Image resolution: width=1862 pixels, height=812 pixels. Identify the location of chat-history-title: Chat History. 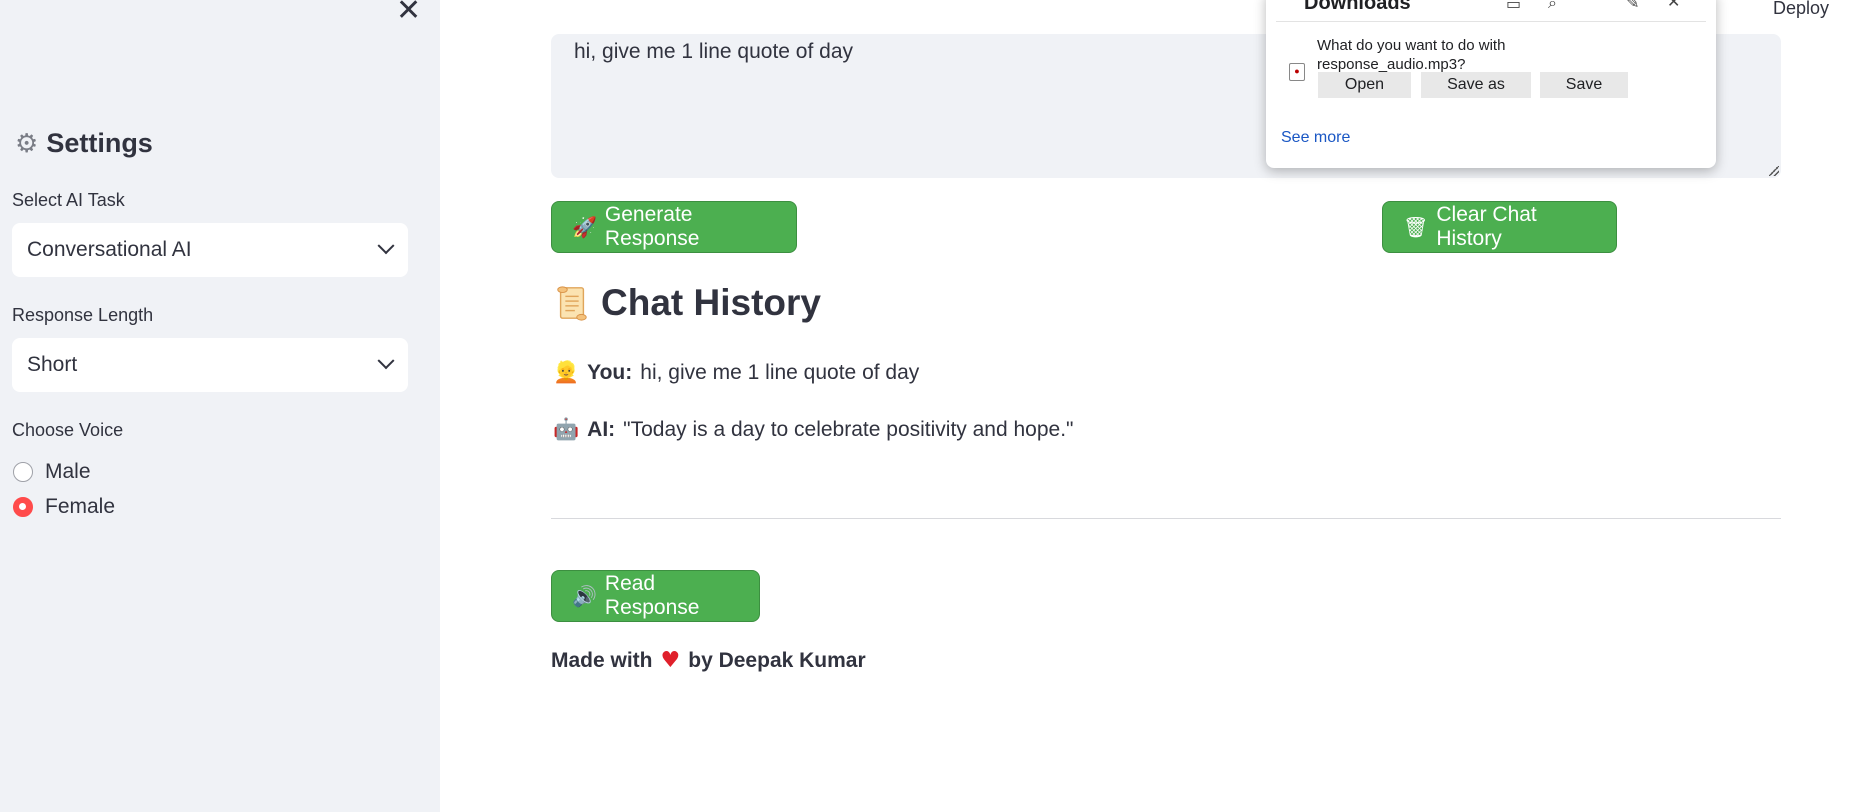
(711, 302).